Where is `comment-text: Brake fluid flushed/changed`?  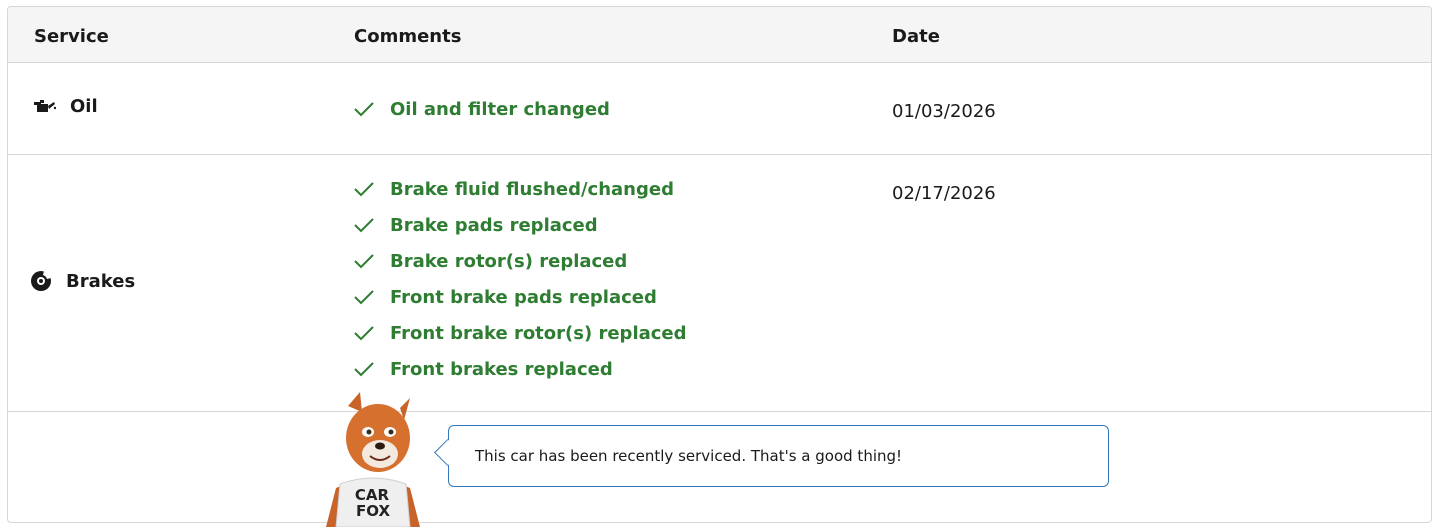 comment-text: Brake fluid flushed/changed is located at coordinates (532, 189).